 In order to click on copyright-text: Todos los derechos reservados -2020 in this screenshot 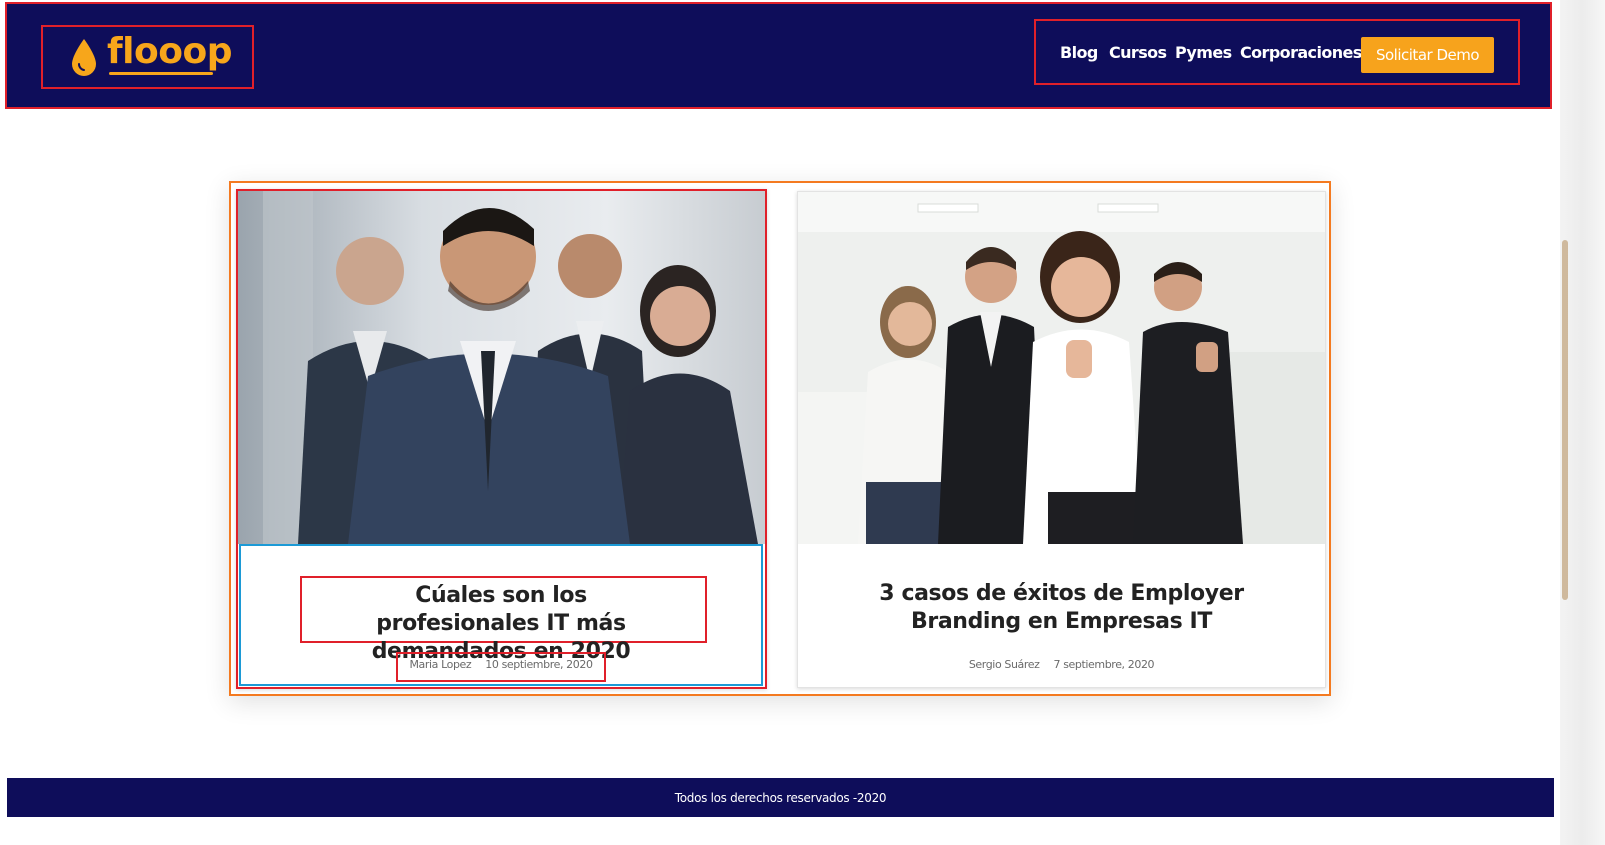, I will do `click(780, 797)`.